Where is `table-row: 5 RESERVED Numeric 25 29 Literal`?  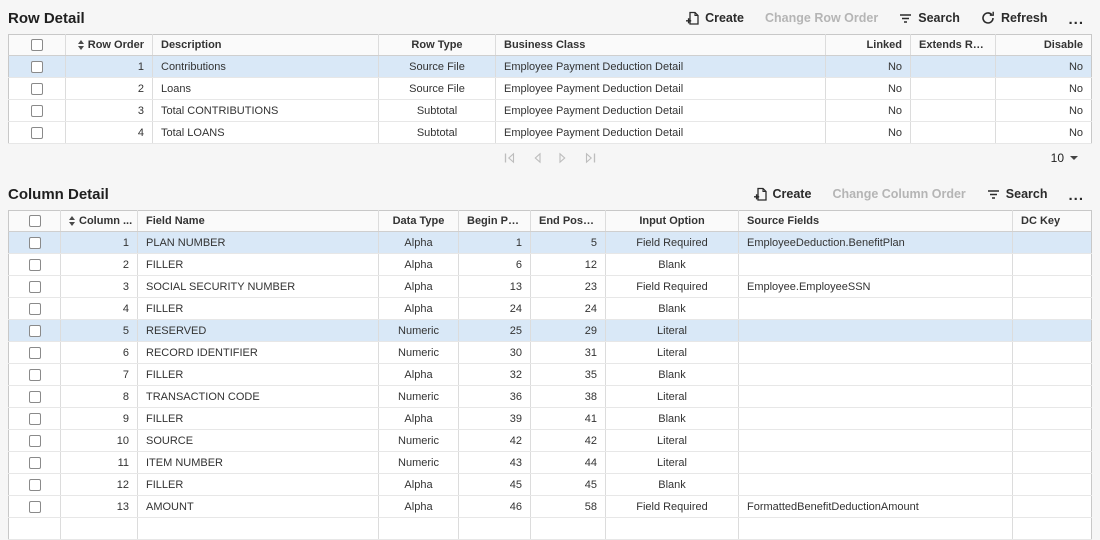
table-row: 5 RESERVED Numeric 25 29 Literal is located at coordinates (550, 330).